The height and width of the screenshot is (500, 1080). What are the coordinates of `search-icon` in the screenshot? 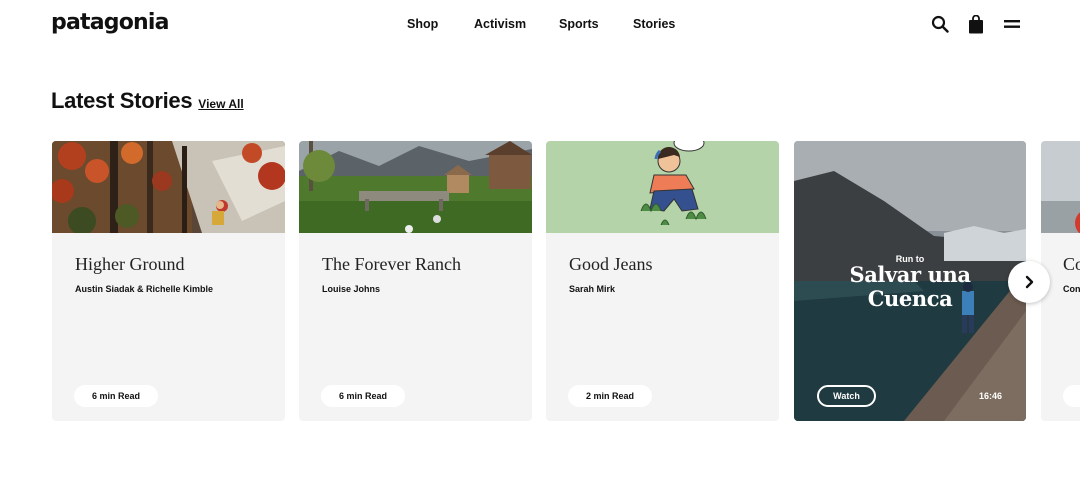 It's located at (940, 24).